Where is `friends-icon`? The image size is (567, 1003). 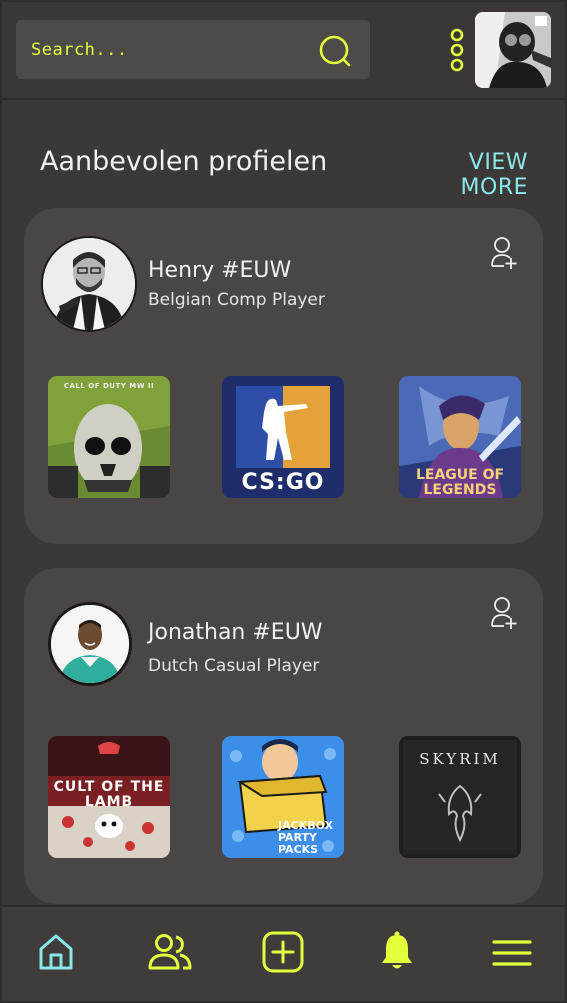 friends-icon is located at coordinates (170, 952).